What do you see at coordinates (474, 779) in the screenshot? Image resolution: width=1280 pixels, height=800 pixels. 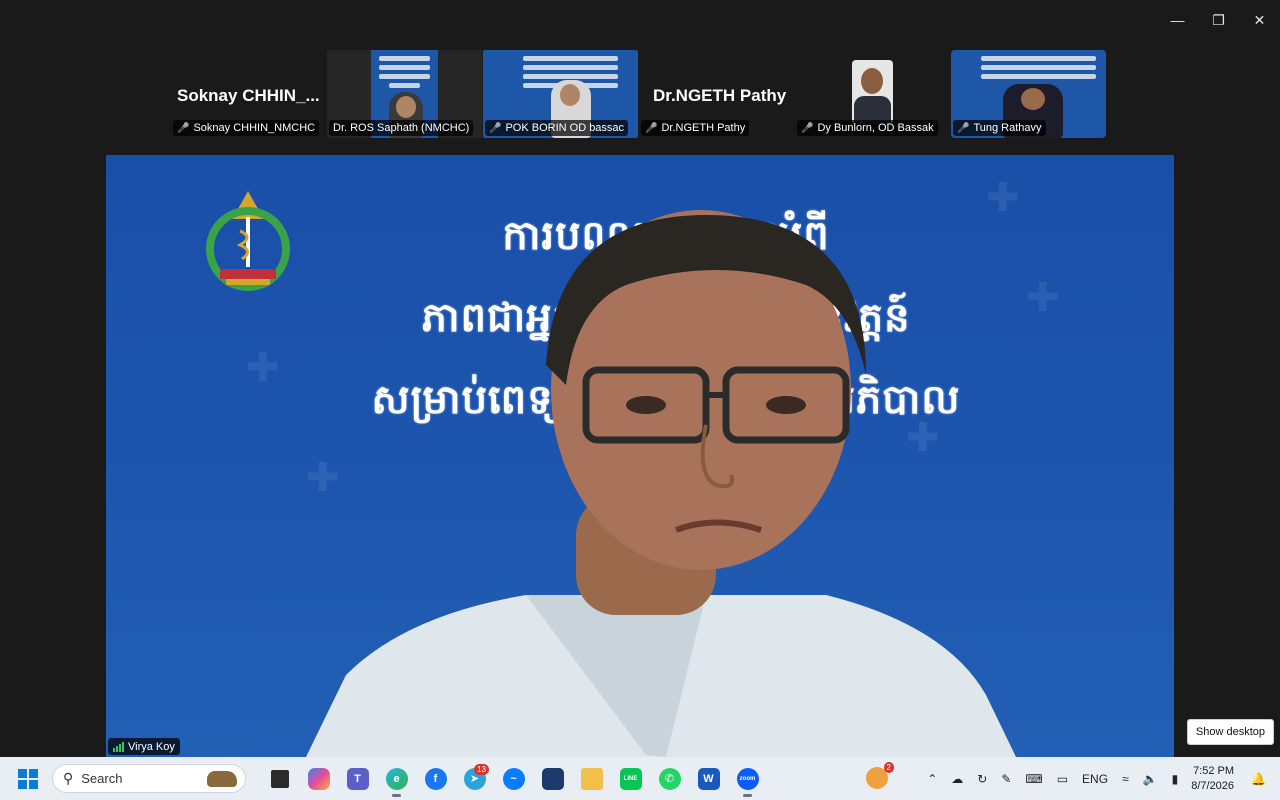 I see `telegram-icon: ➤ 13` at bounding box center [474, 779].